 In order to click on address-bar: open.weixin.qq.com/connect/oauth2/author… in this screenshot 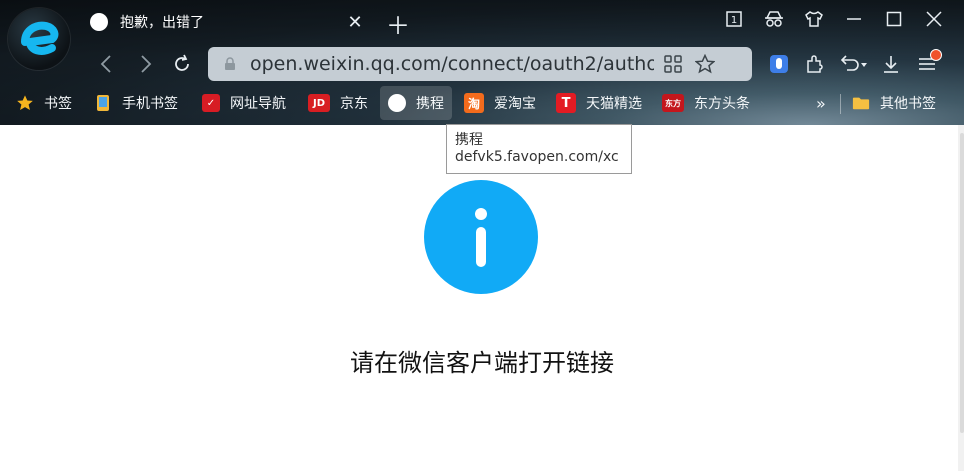, I will do `click(480, 64)`.